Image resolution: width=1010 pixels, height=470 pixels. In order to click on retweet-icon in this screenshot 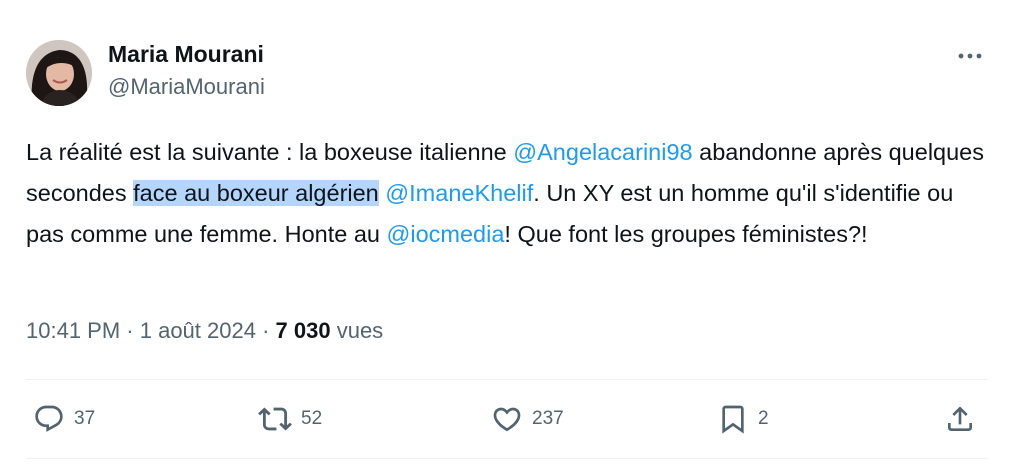, I will do `click(275, 419)`.